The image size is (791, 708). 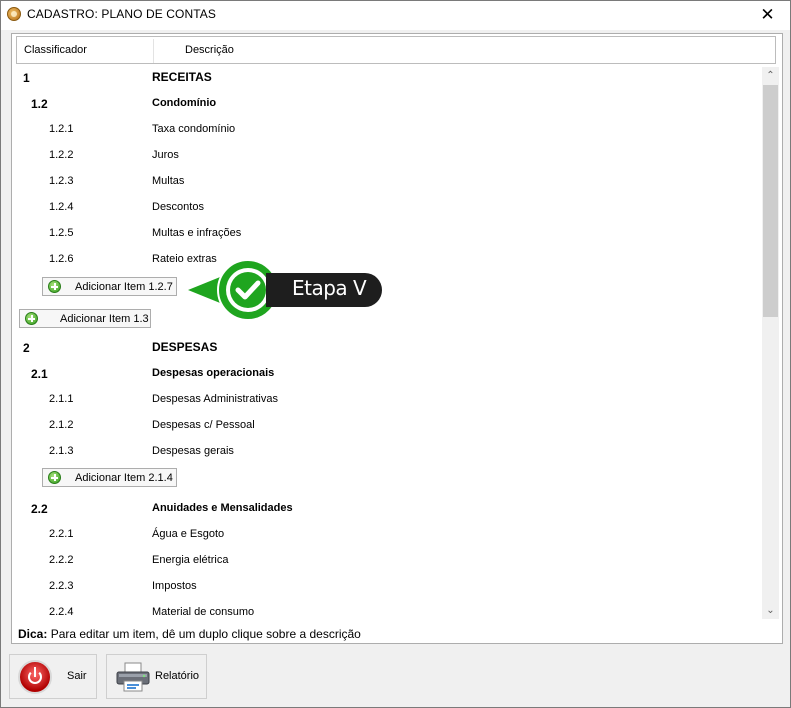 I want to click on footer-toolbar: Sair Relatório, so click(x=395, y=676).